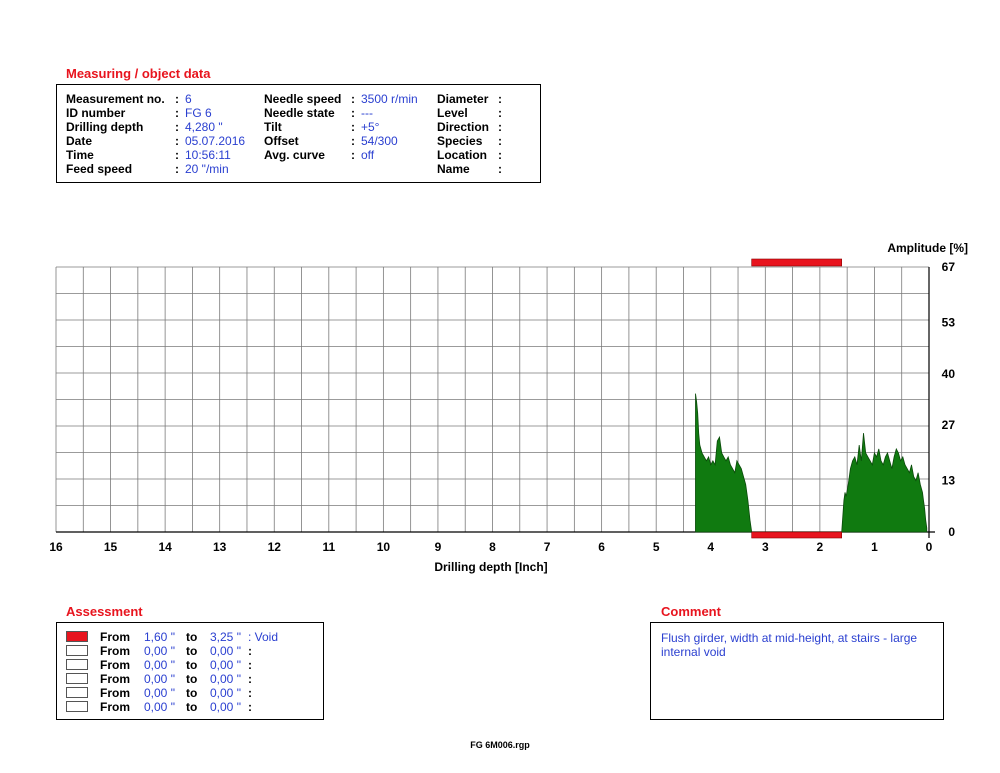  I want to click on x-tick-label: 0, so click(929, 547).